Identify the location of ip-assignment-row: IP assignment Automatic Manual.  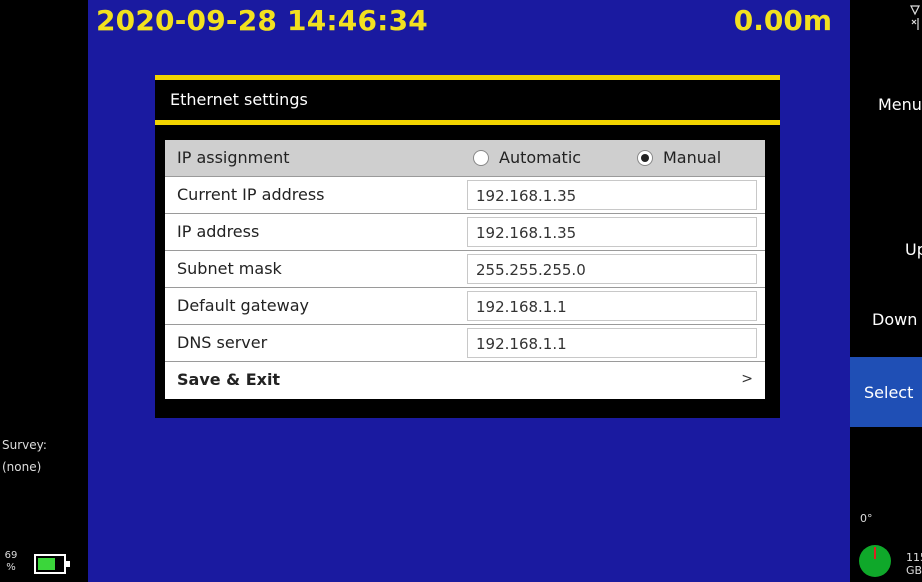
(465, 158).